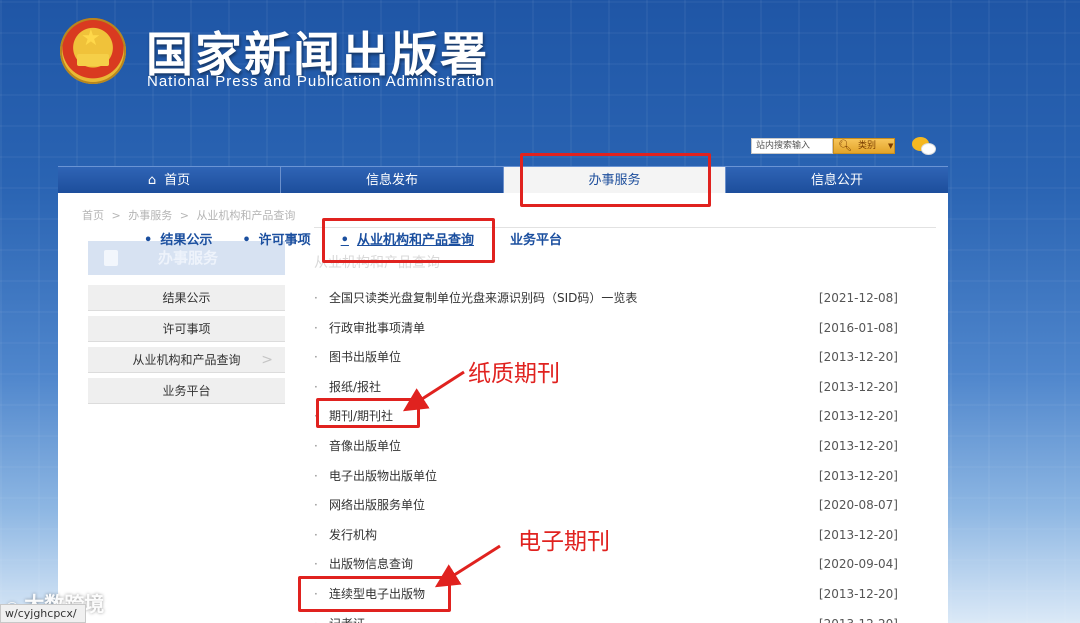 The height and width of the screenshot is (623, 1080). I want to click on section-title: 从业机构和产品查询, so click(377, 263).